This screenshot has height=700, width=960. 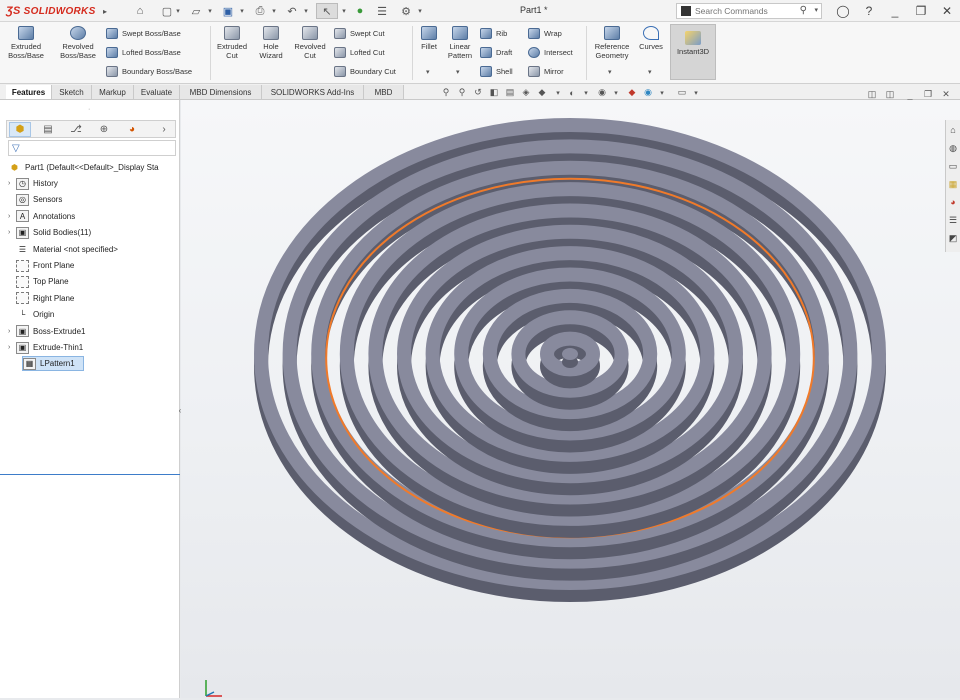 What do you see at coordinates (693, 52) in the screenshot?
I see `instant3d-button: Instant3D` at bounding box center [693, 52].